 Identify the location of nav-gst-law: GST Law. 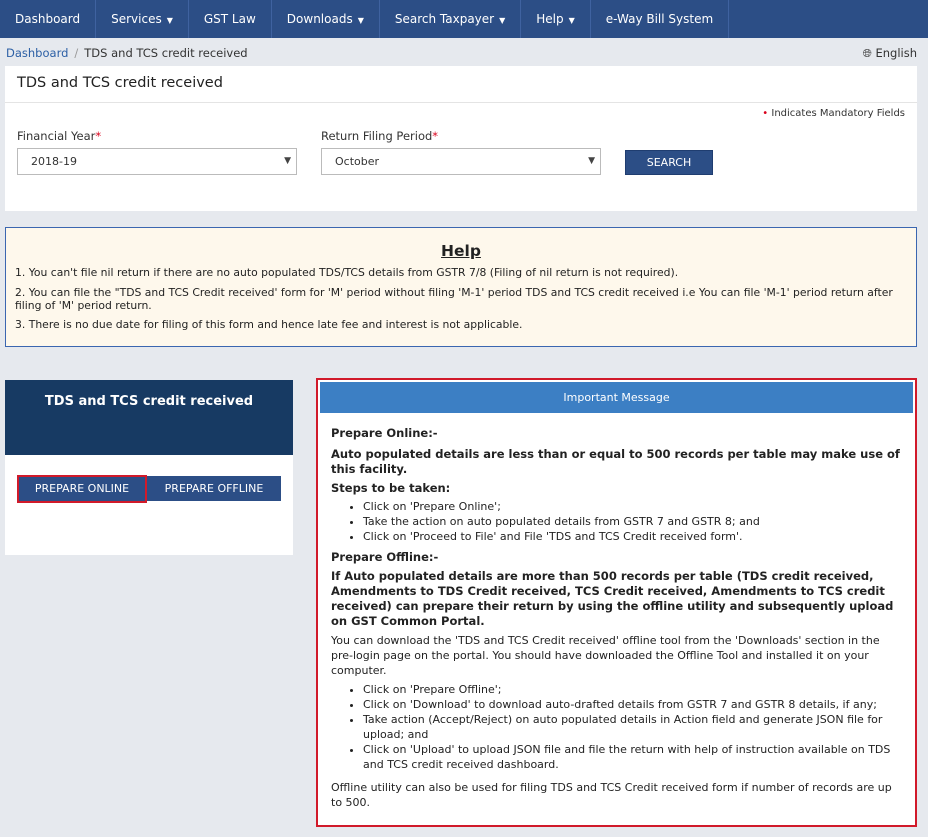
(230, 19).